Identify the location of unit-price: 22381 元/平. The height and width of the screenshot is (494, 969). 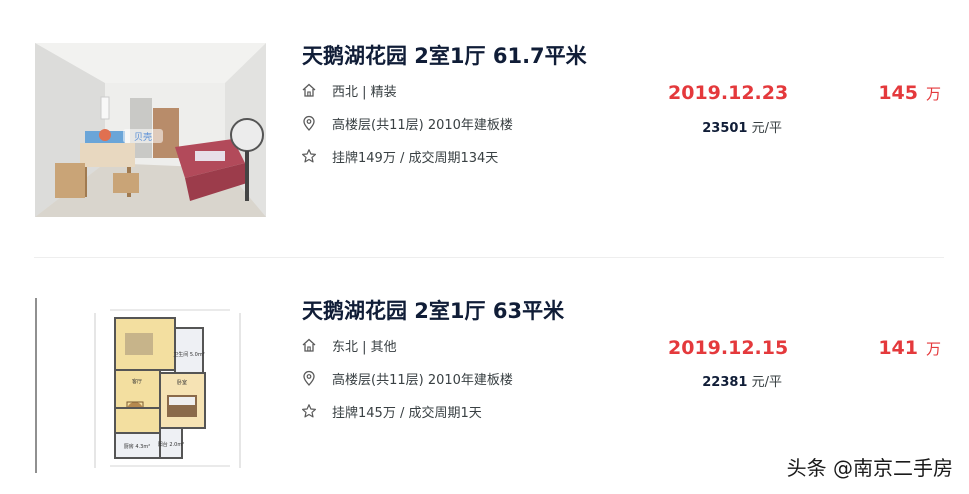
(742, 380).